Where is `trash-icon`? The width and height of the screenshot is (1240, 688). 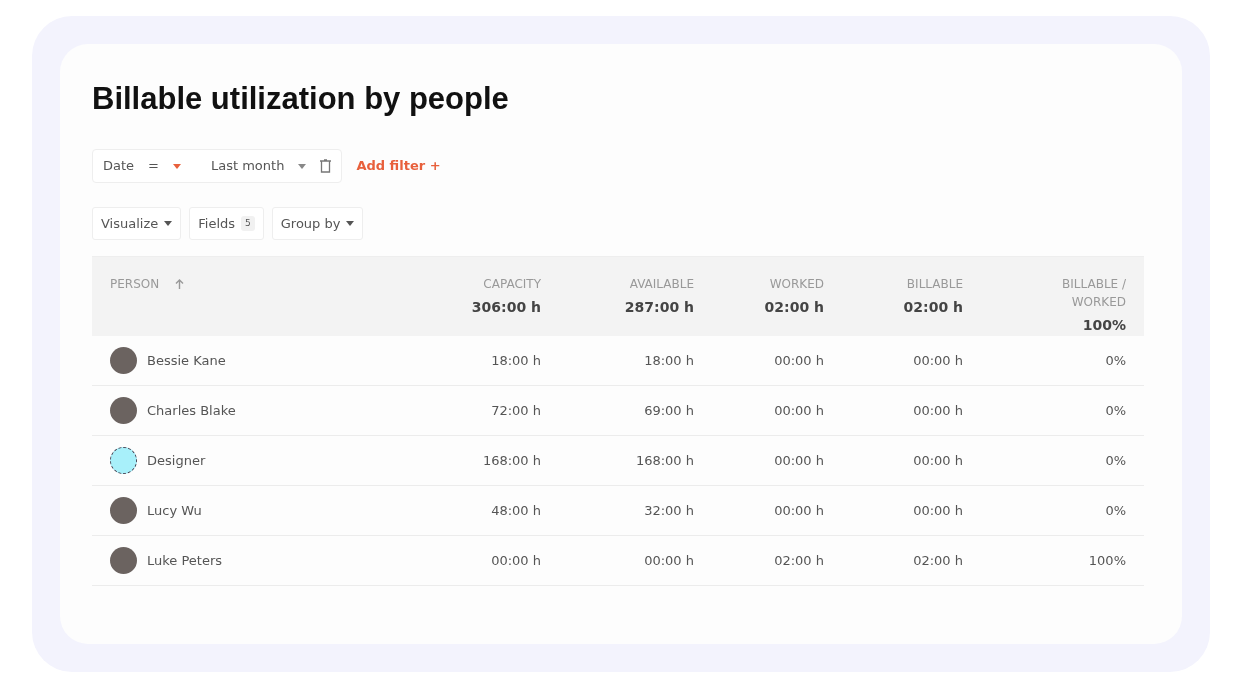
trash-icon is located at coordinates (326, 166).